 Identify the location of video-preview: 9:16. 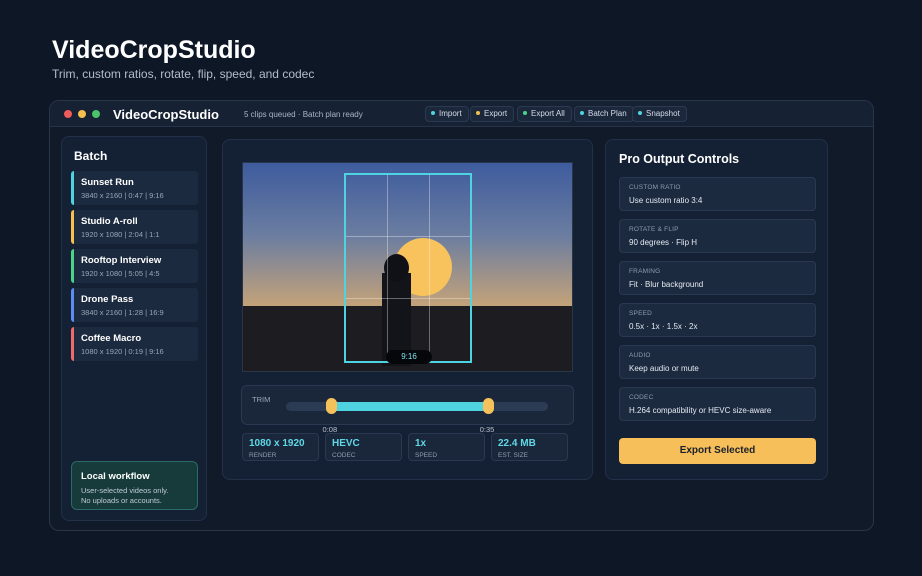
(407, 267).